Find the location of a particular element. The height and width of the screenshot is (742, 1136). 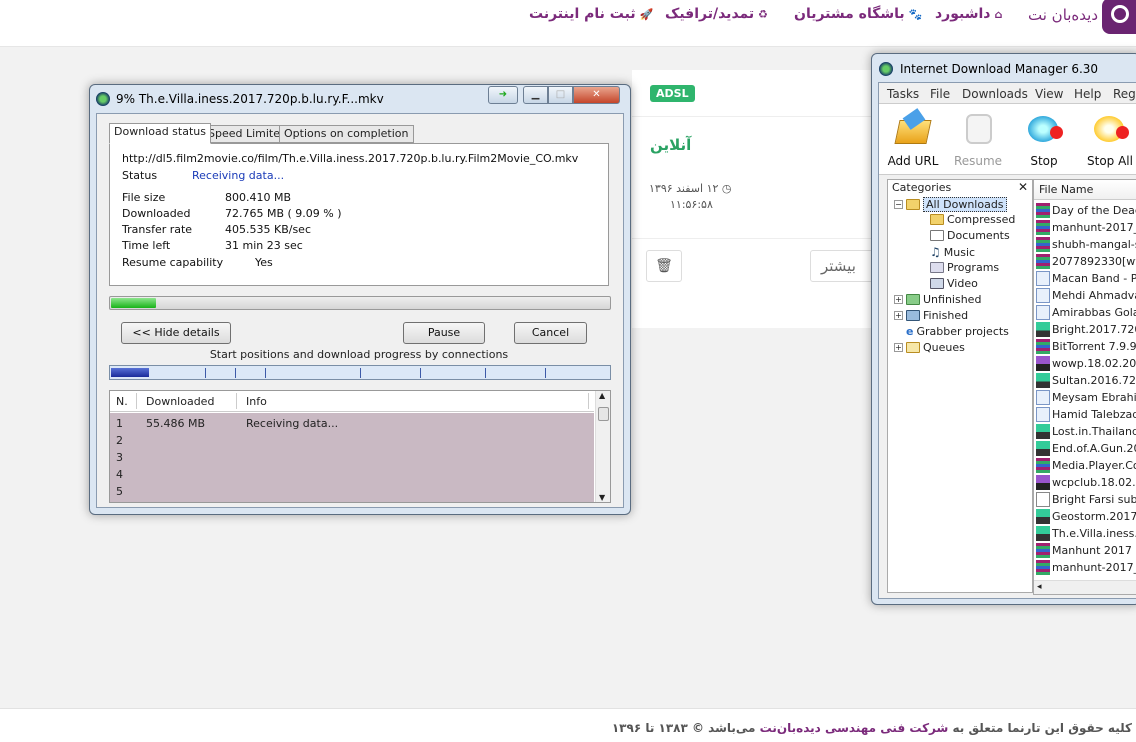

cancel-button: Cancel is located at coordinates (550, 333).